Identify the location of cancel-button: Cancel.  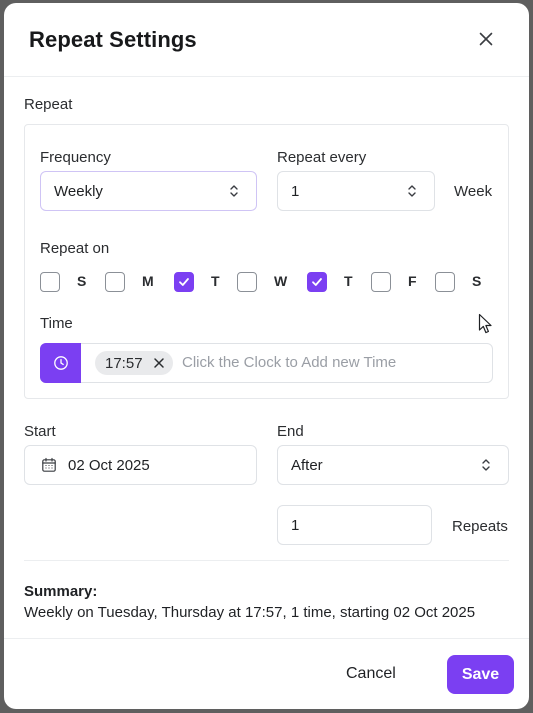
(371, 674).